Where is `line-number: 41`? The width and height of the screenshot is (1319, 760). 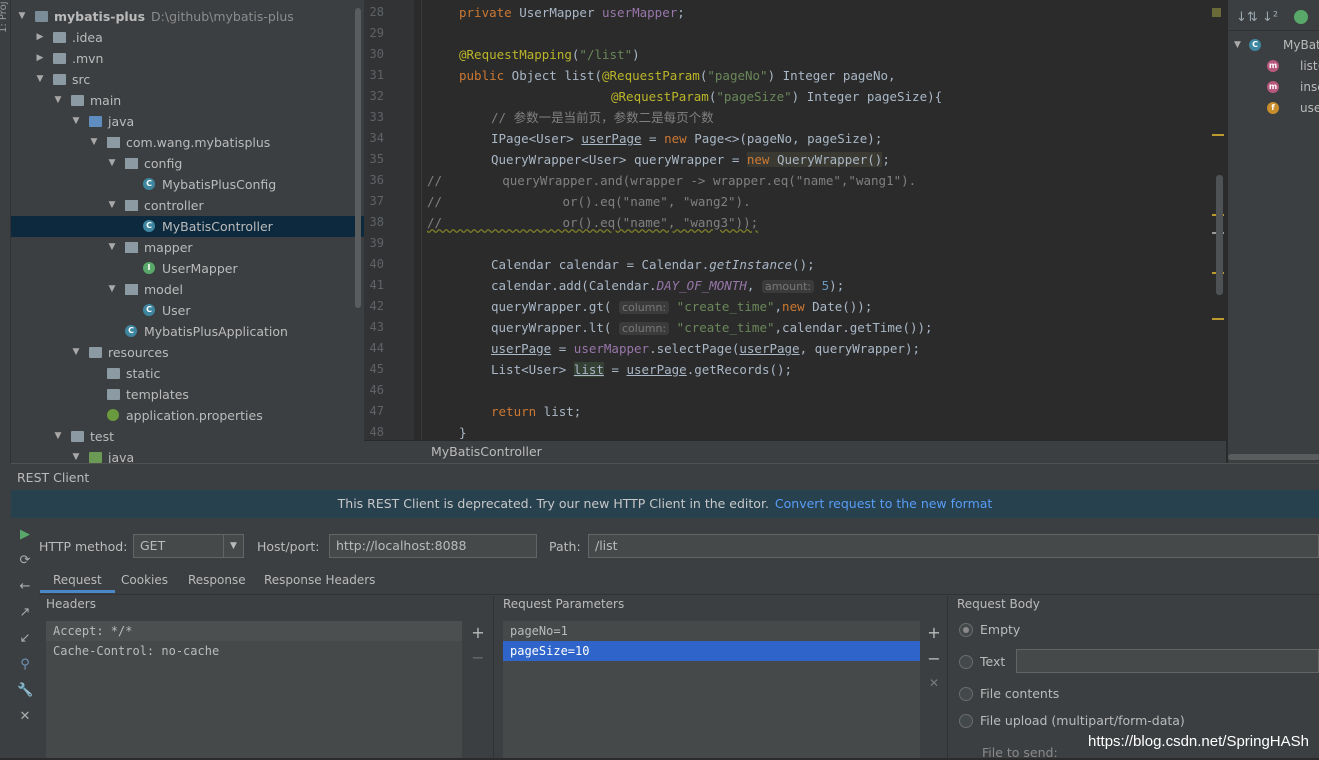
line-number: 41 is located at coordinates (376, 285).